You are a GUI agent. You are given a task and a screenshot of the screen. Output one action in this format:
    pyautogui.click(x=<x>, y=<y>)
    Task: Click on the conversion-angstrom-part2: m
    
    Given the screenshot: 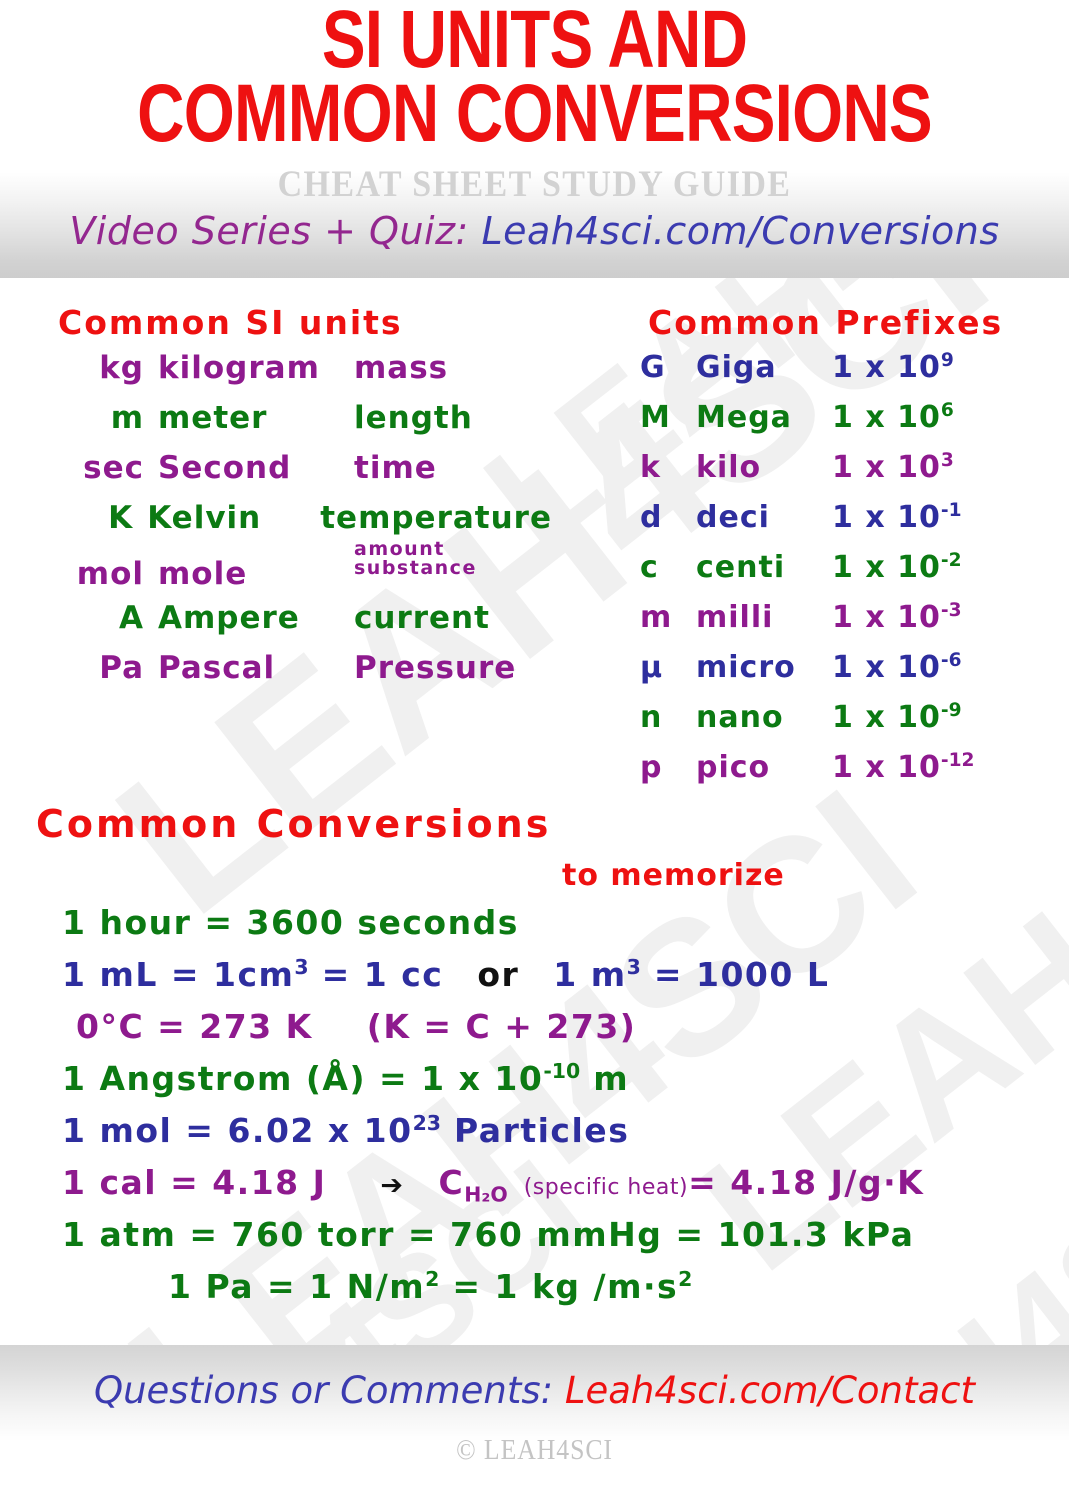 What is the action you would take?
    pyautogui.click(x=605, y=1078)
    